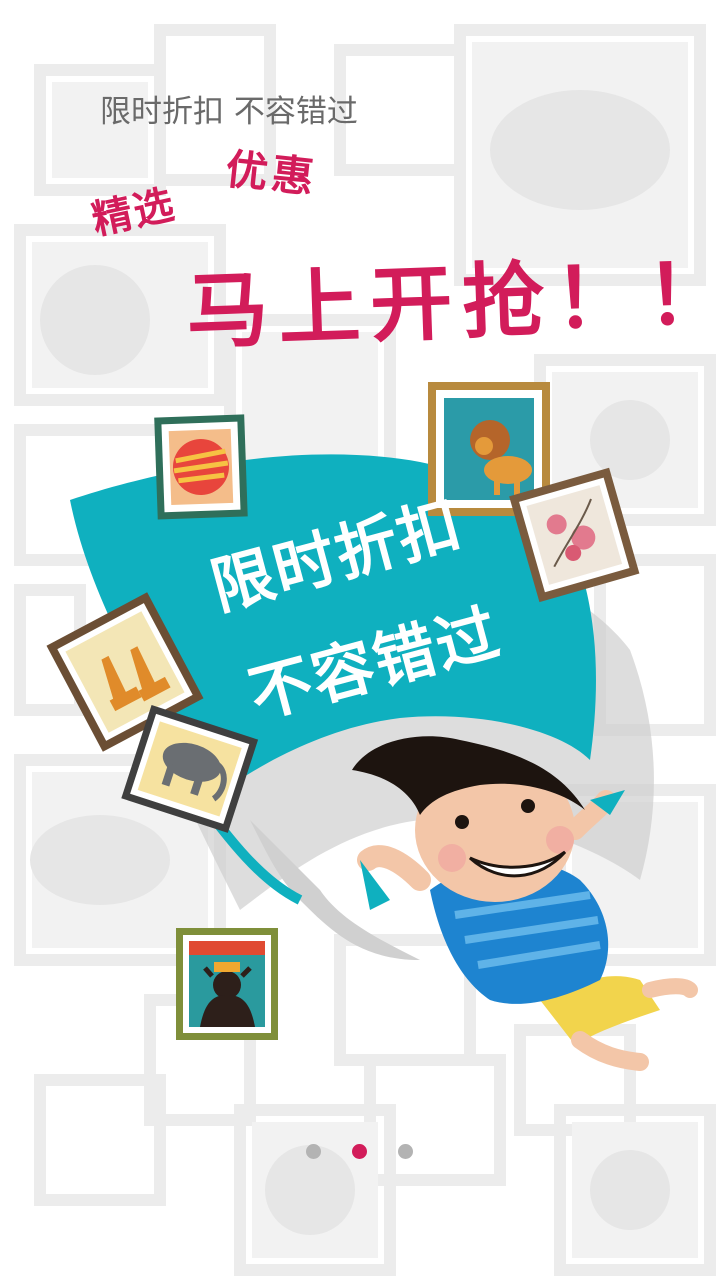 The width and height of the screenshot is (720, 1280). What do you see at coordinates (227, 984) in the screenshot?
I see `tribal-picture-frame` at bounding box center [227, 984].